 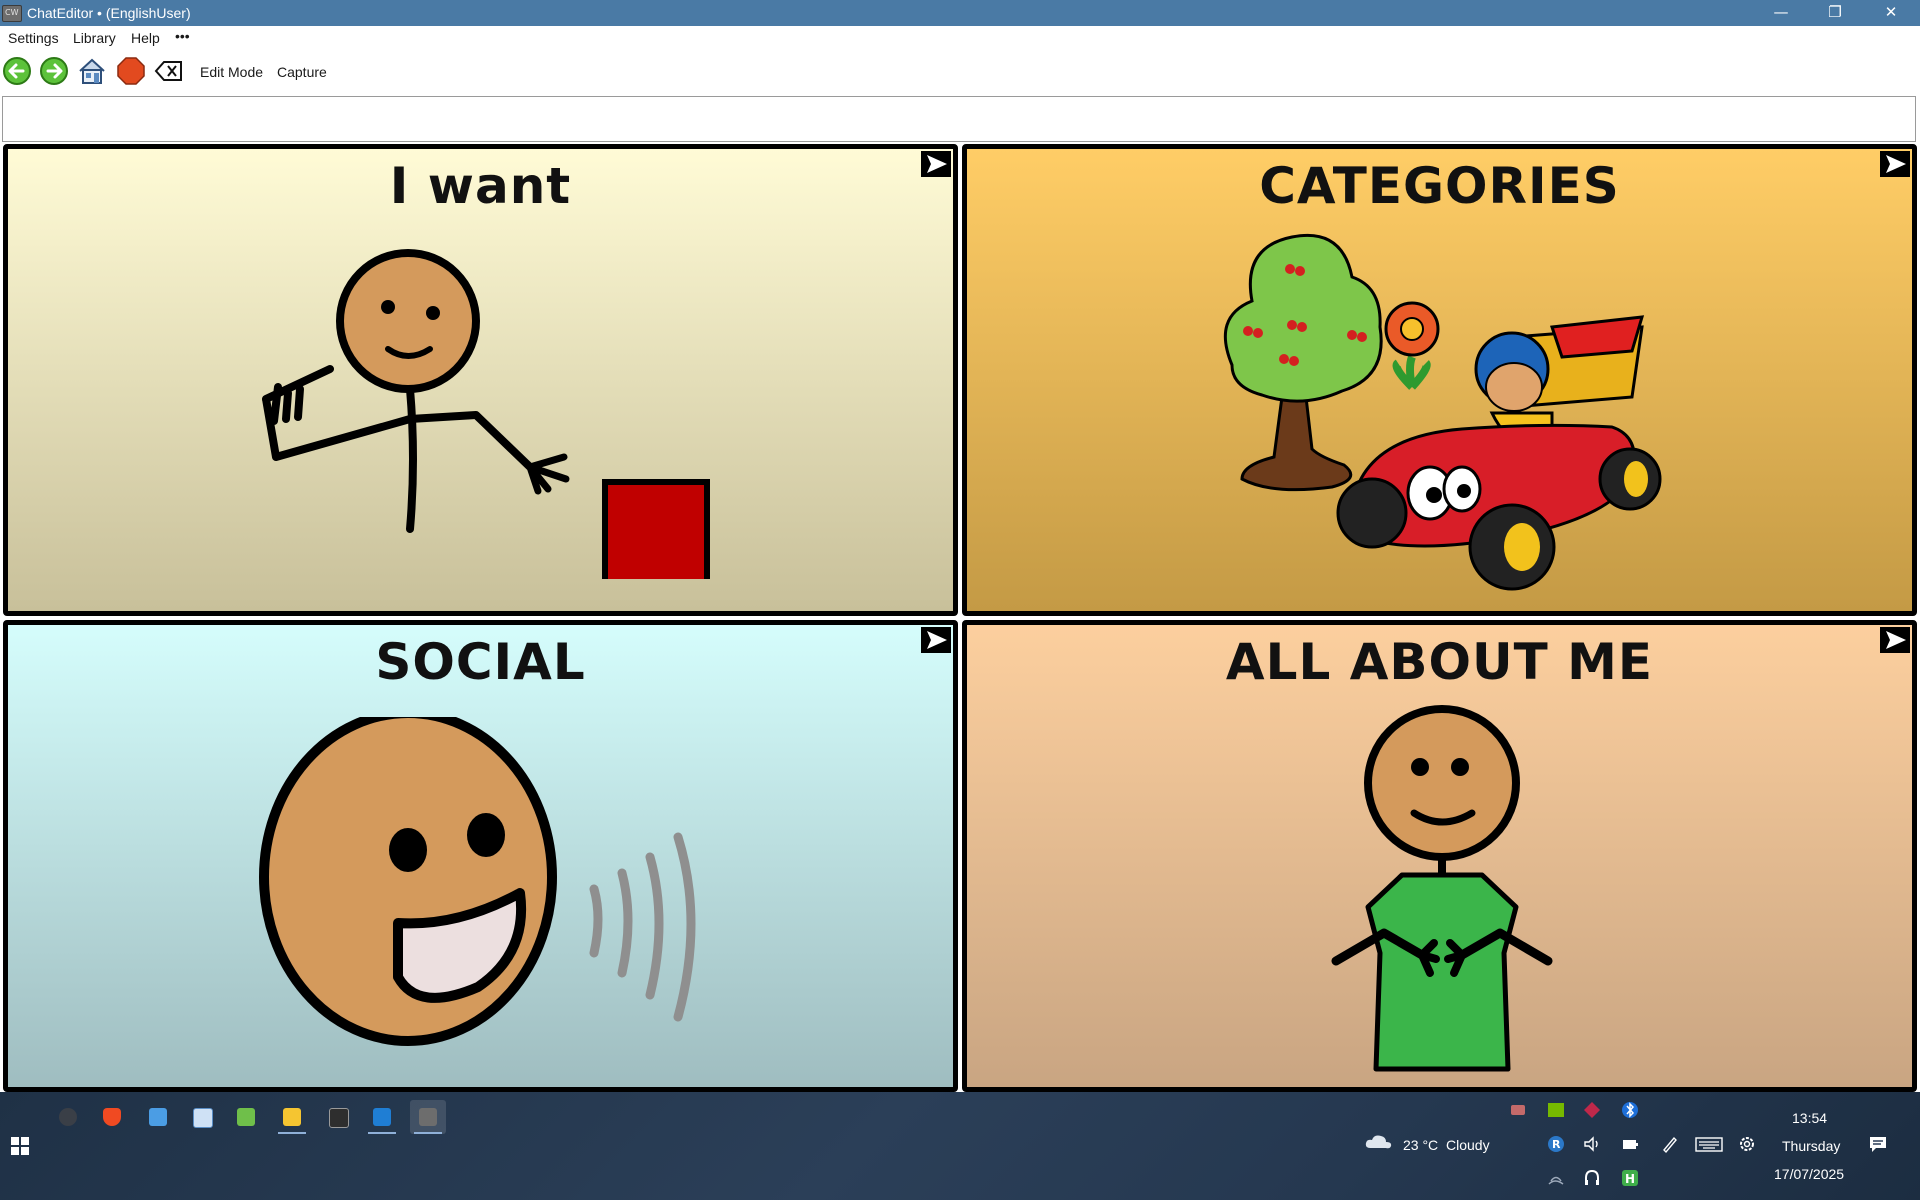 What do you see at coordinates (68, 1117) in the screenshot?
I see `system-app-icon` at bounding box center [68, 1117].